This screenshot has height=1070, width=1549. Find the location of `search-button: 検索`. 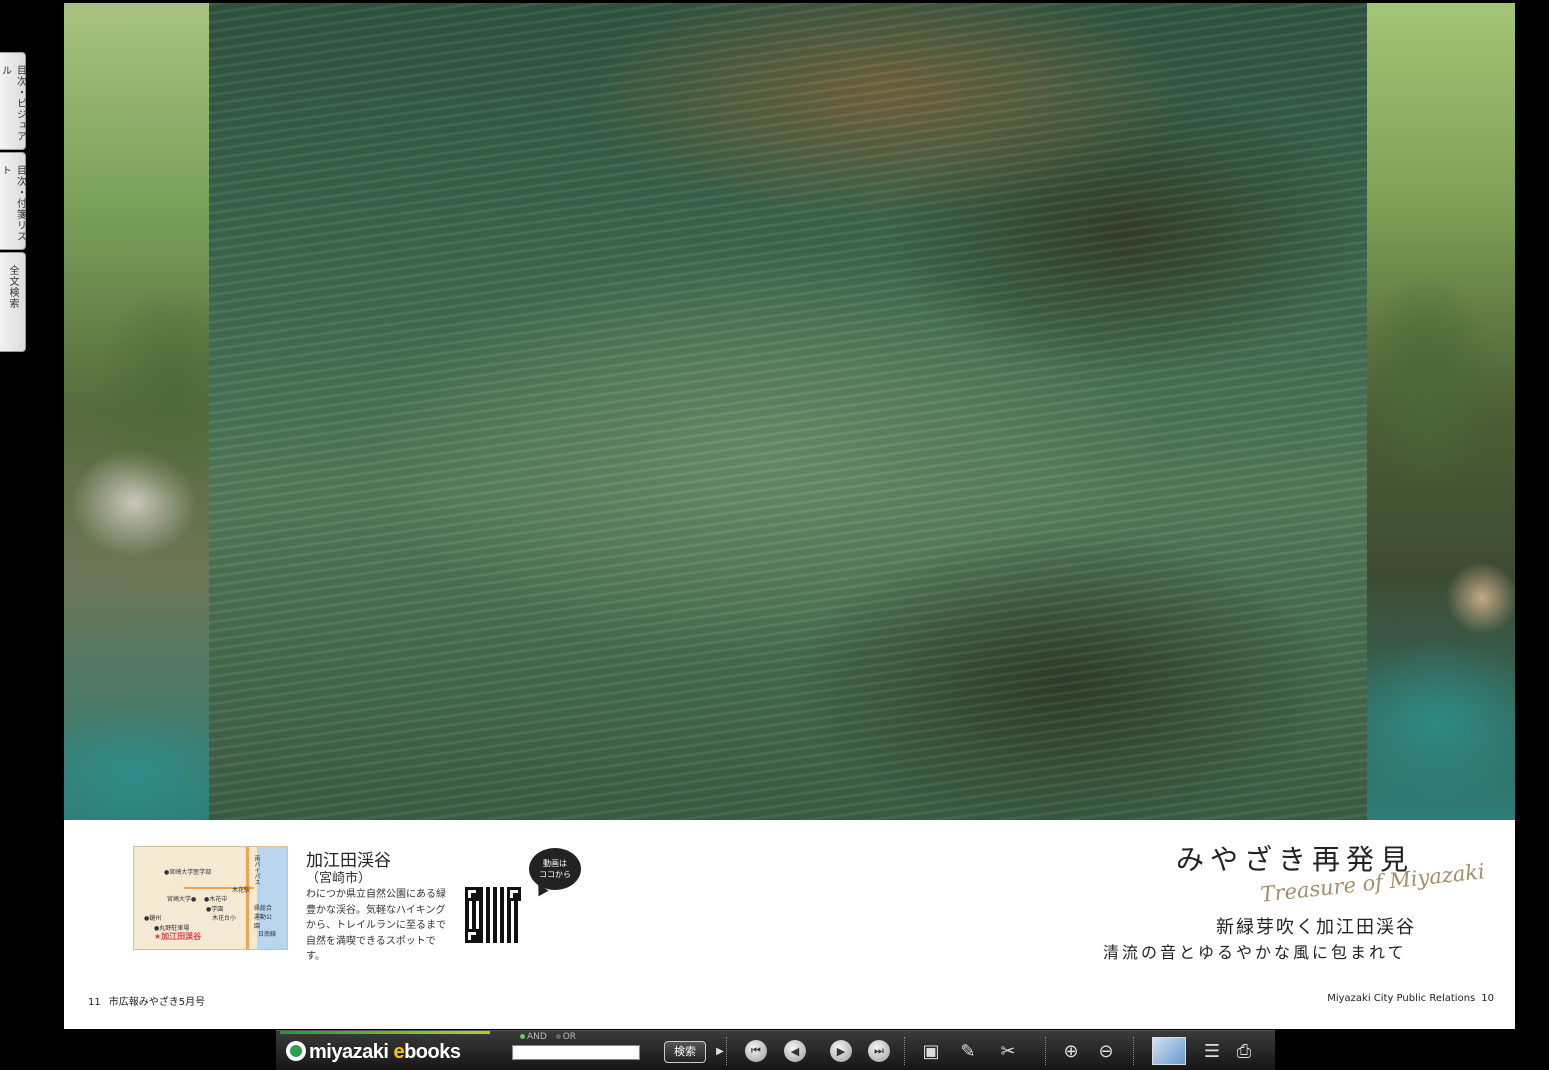

search-button: 検索 is located at coordinates (685, 1052).